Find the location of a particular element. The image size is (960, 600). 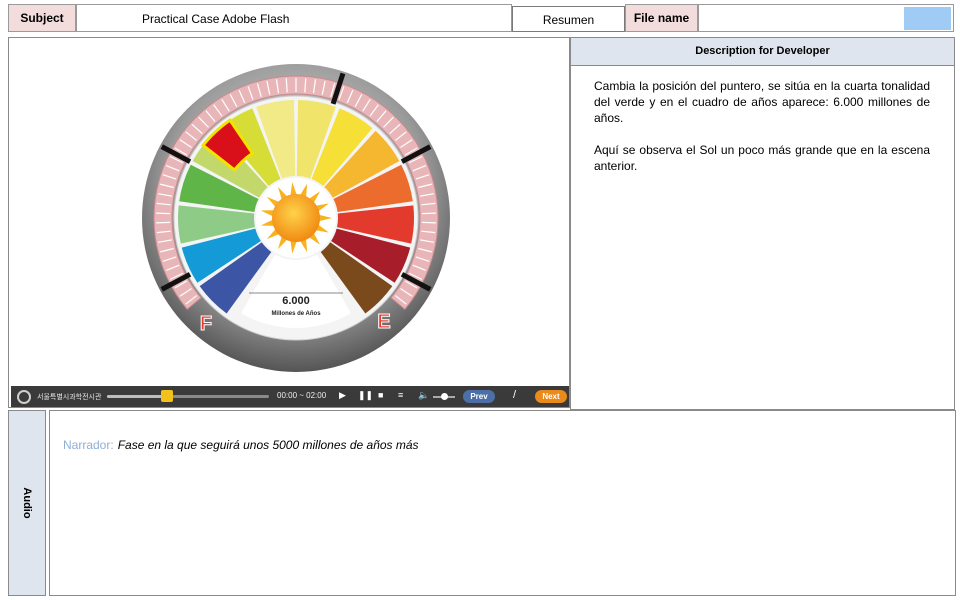

stop-icon: ■ is located at coordinates (380, 395).